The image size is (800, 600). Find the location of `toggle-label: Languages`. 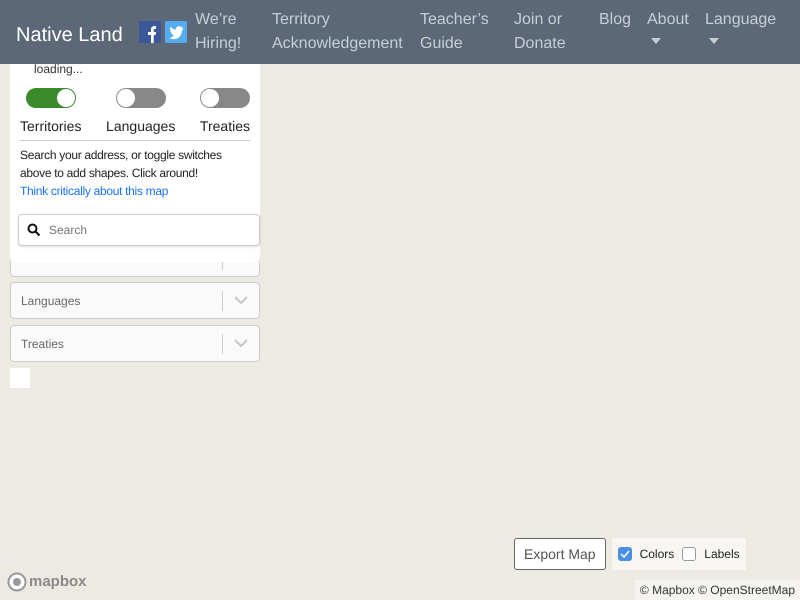

toggle-label: Languages is located at coordinates (141, 126).